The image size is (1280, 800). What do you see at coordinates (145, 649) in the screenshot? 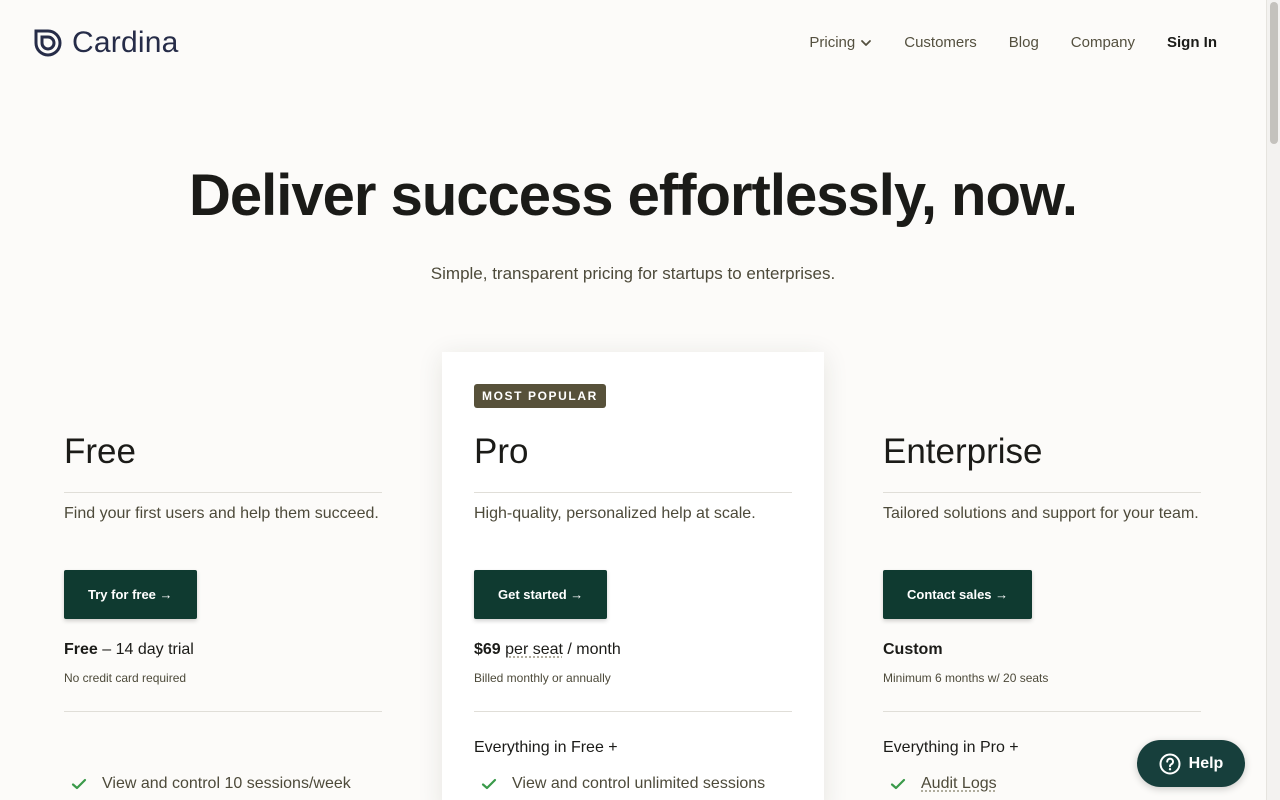
I see `price-period: – 14 day trial` at bounding box center [145, 649].